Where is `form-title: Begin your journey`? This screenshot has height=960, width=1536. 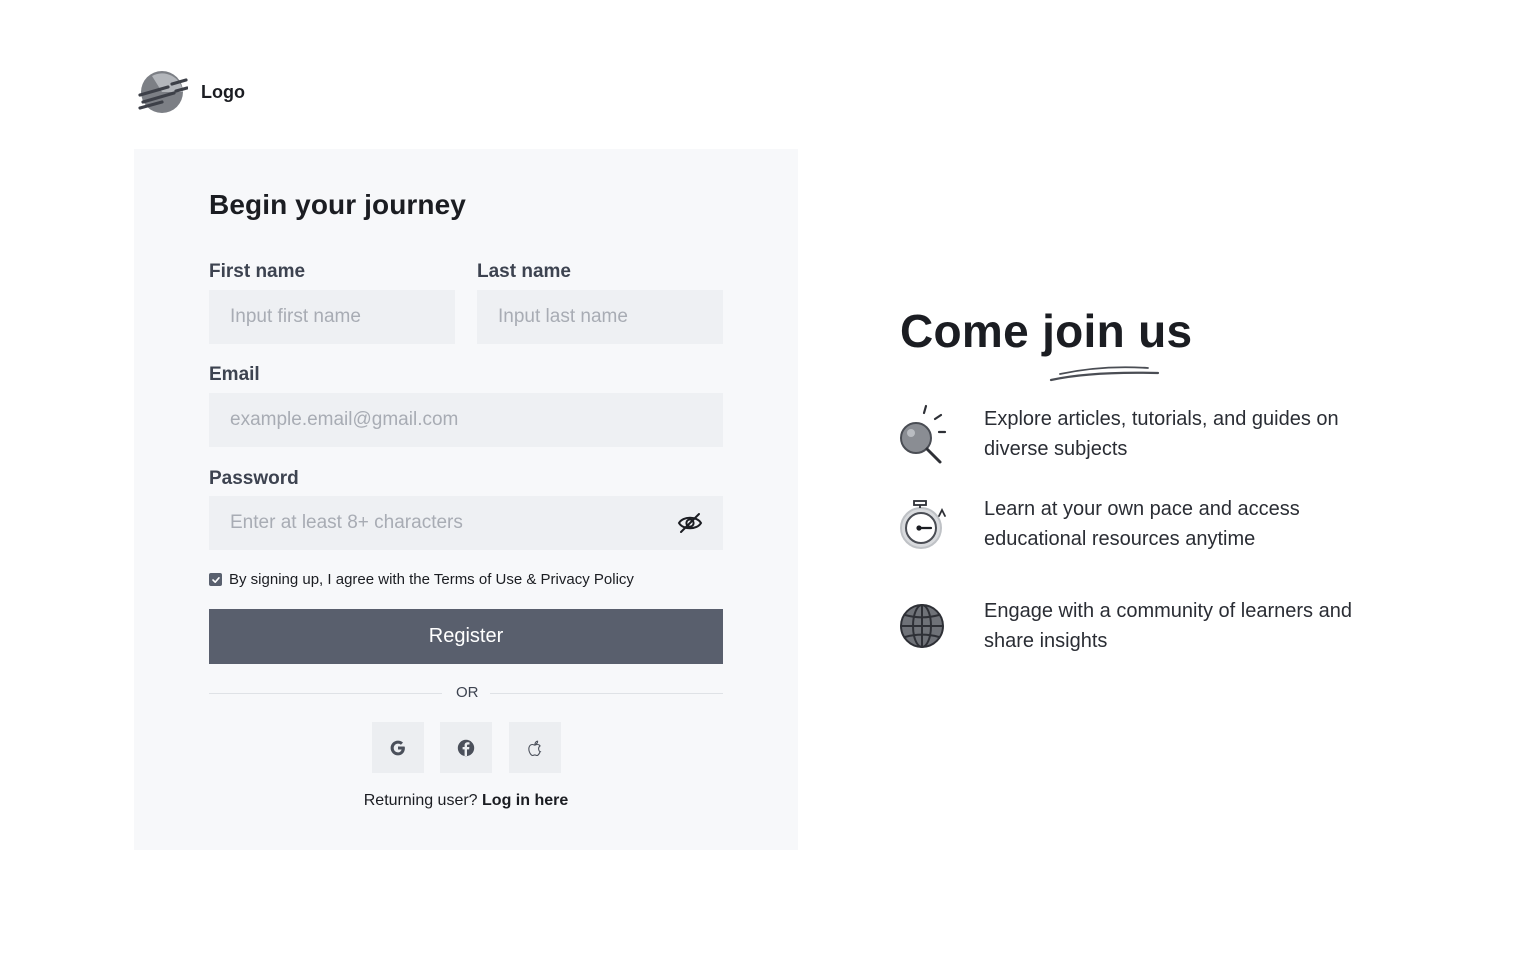
form-title: Begin your journey is located at coordinates (337, 204).